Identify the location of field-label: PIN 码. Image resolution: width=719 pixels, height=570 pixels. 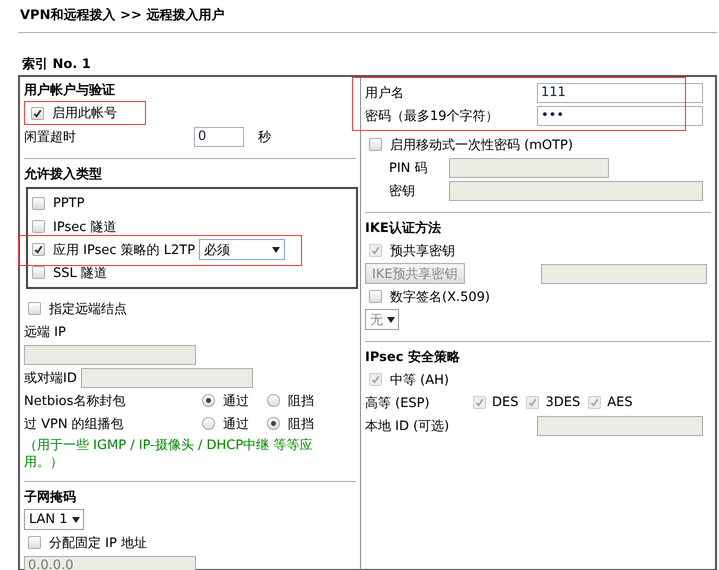
(409, 168).